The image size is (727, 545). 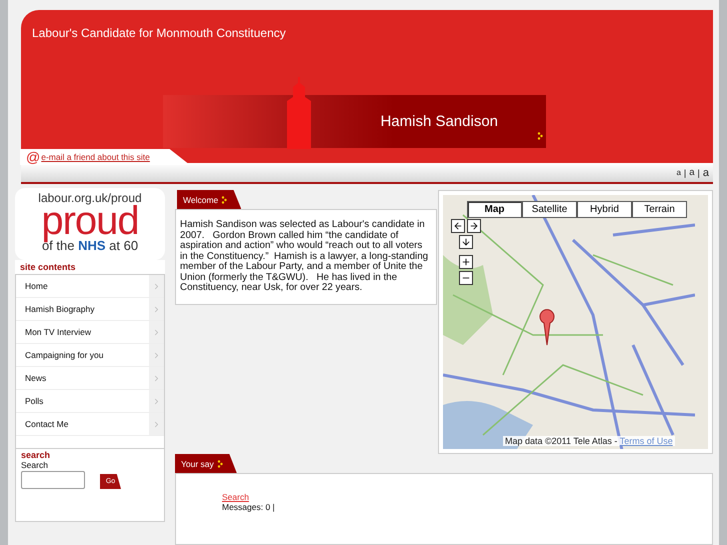 What do you see at coordinates (35, 465) in the screenshot?
I see `search-label: Search` at bounding box center [35, 465].